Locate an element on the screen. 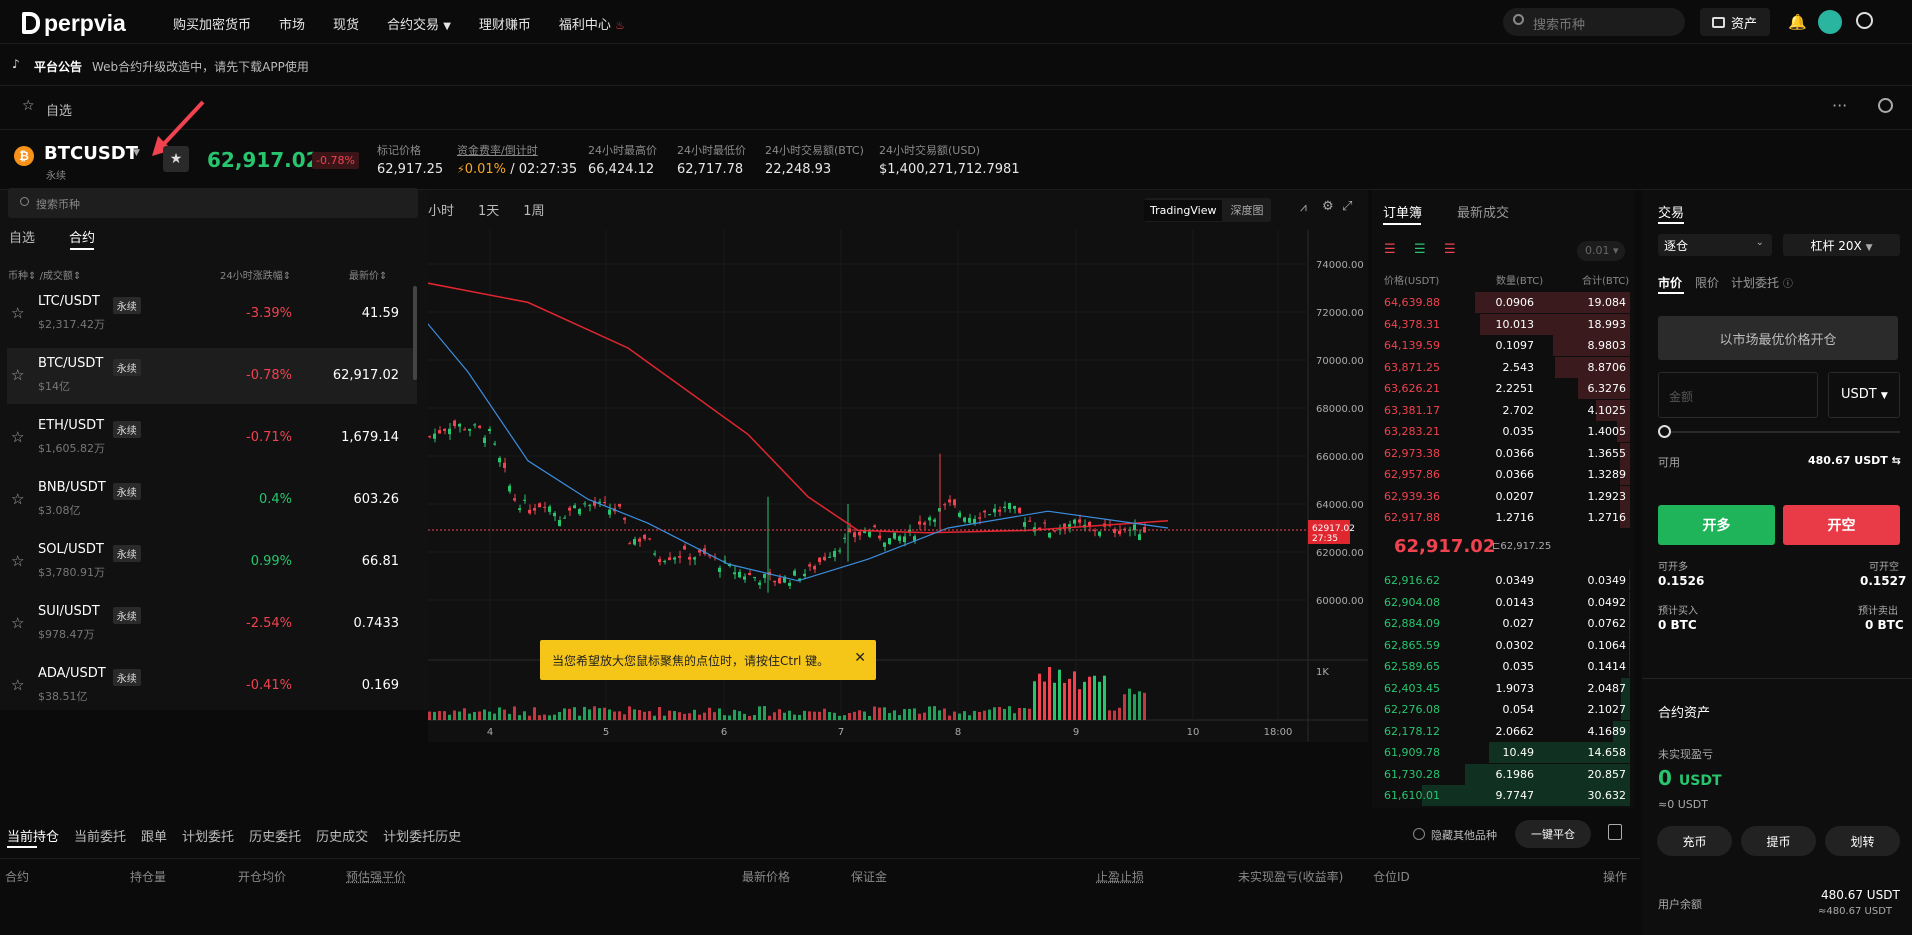 This screenshot has width=1912, height=935. fullscreen-icon: ⤢ is located at coordinates (1347, 206).